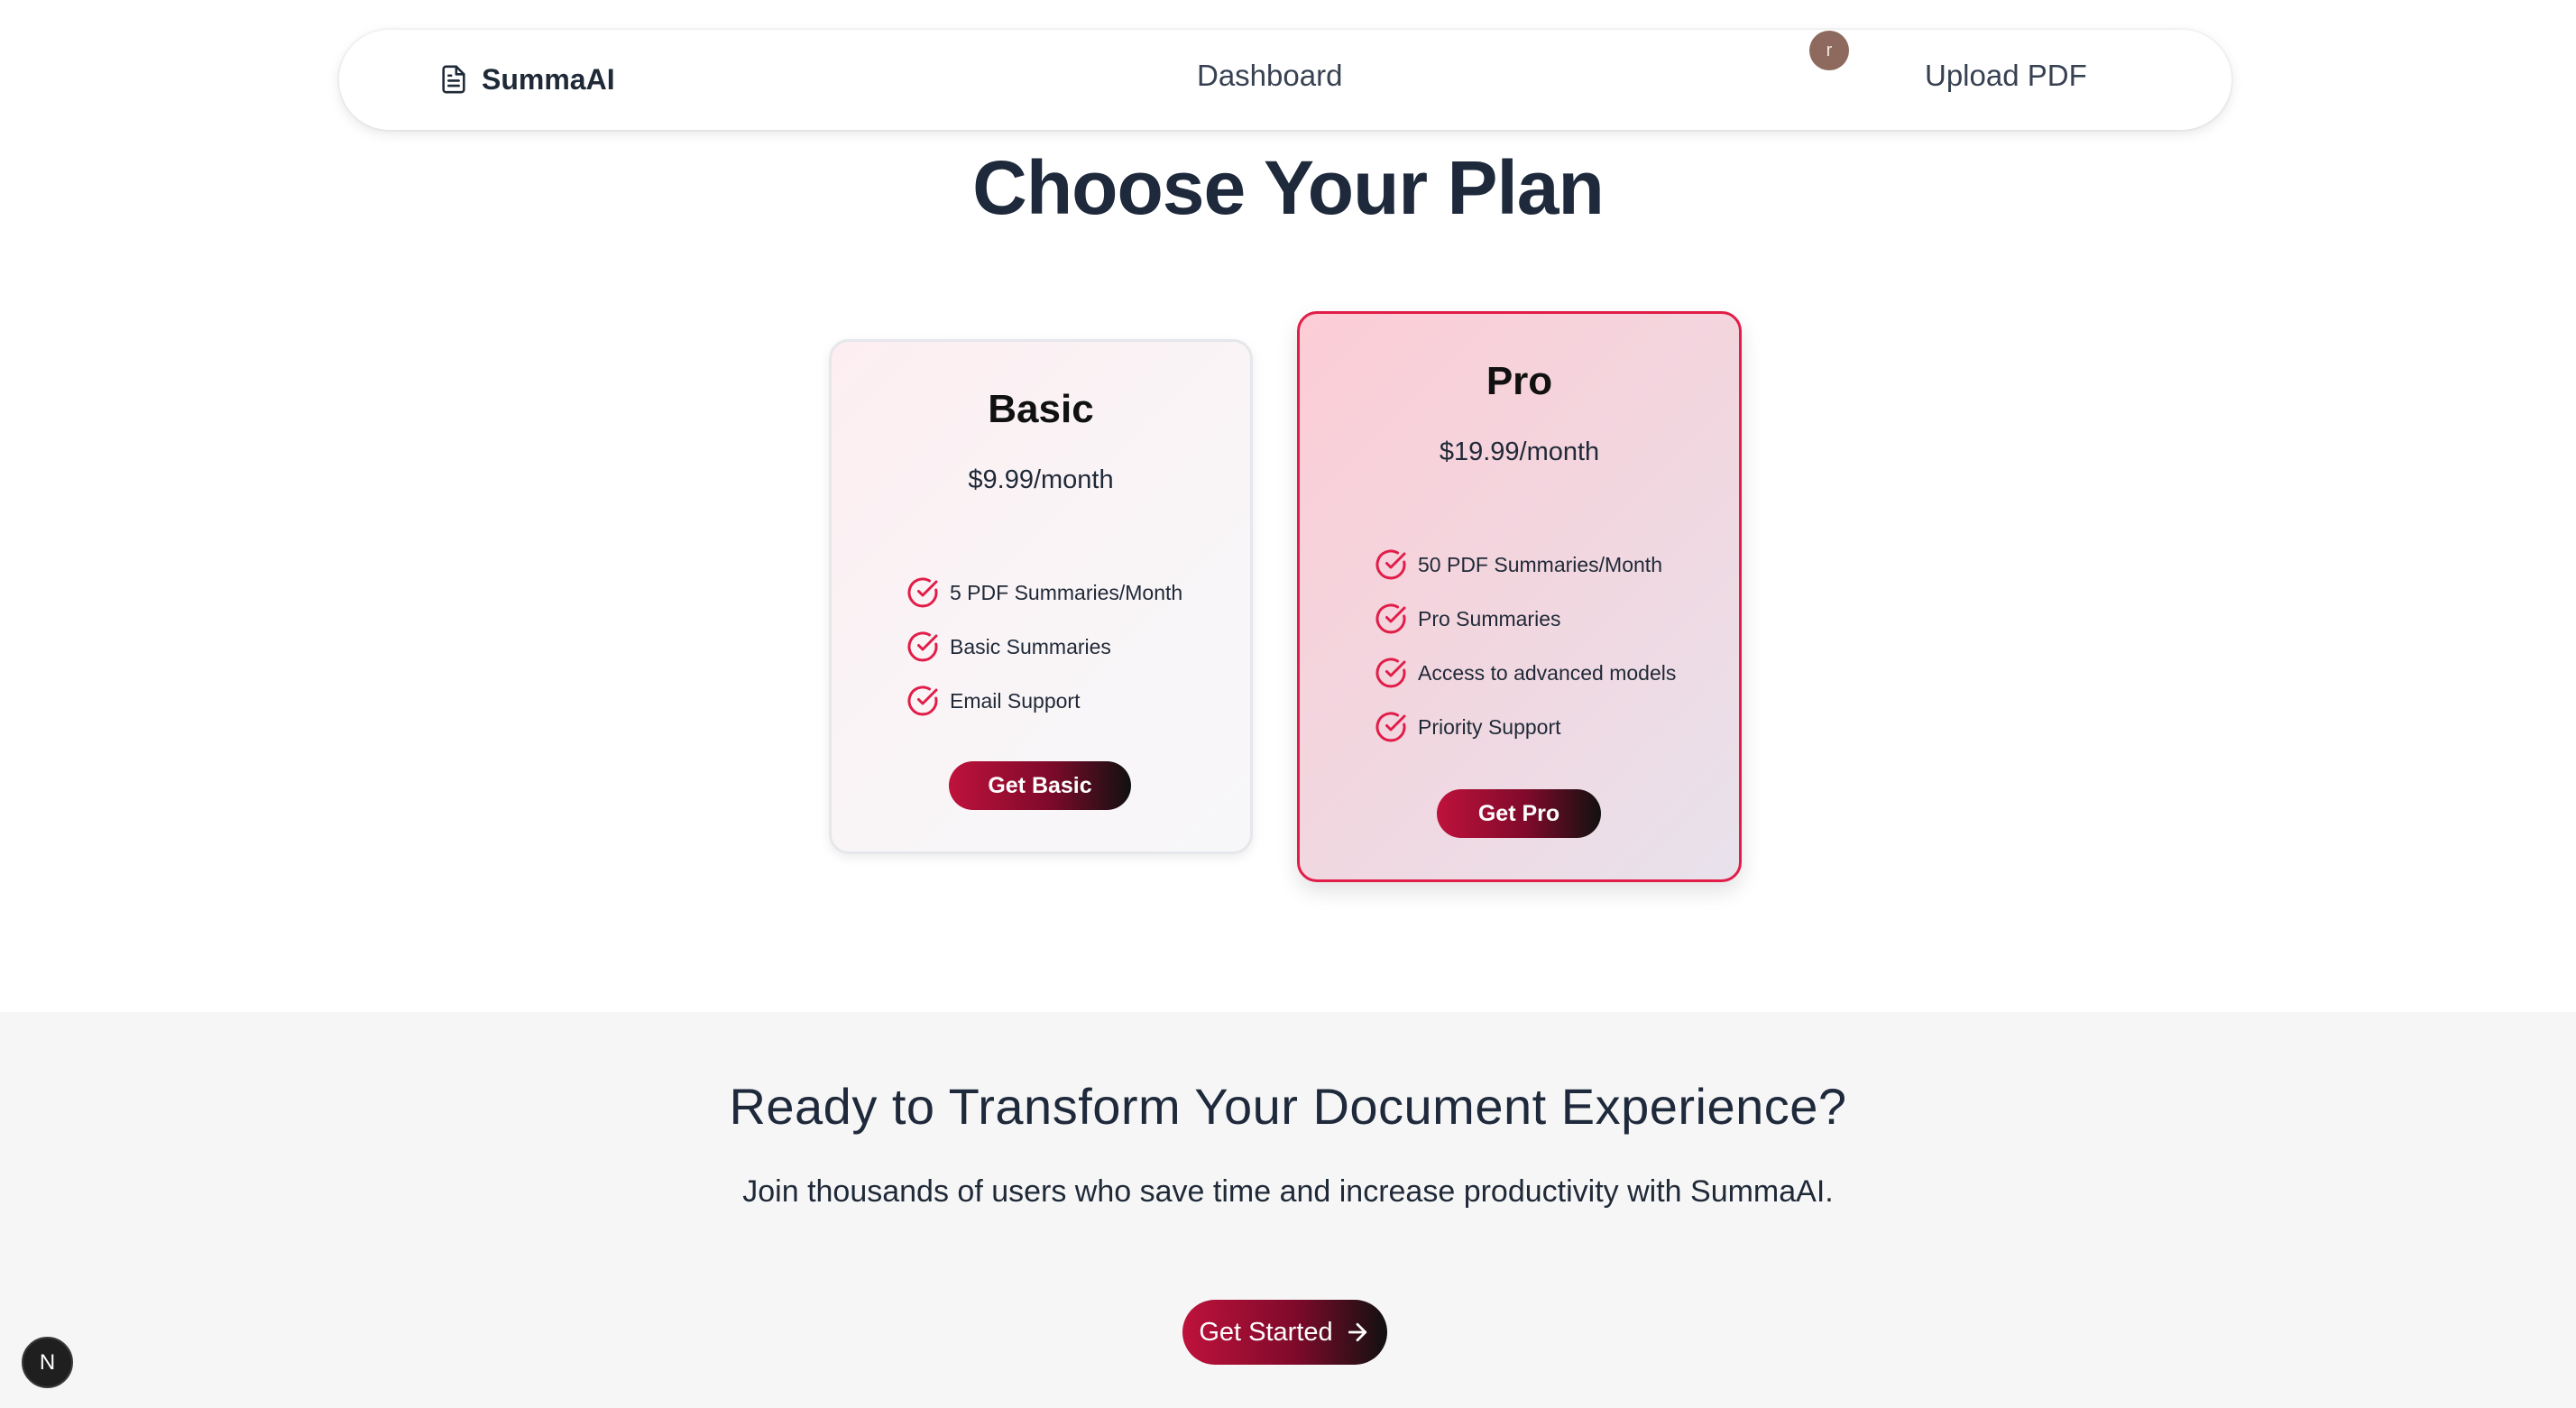 This screenshot has height=1408, width=2576. What do you see at coordinates (2006, 76) in the screenshot?
I see `nav-link-upload-pdf: Upload PDF` at bounding box center [2006, 76].